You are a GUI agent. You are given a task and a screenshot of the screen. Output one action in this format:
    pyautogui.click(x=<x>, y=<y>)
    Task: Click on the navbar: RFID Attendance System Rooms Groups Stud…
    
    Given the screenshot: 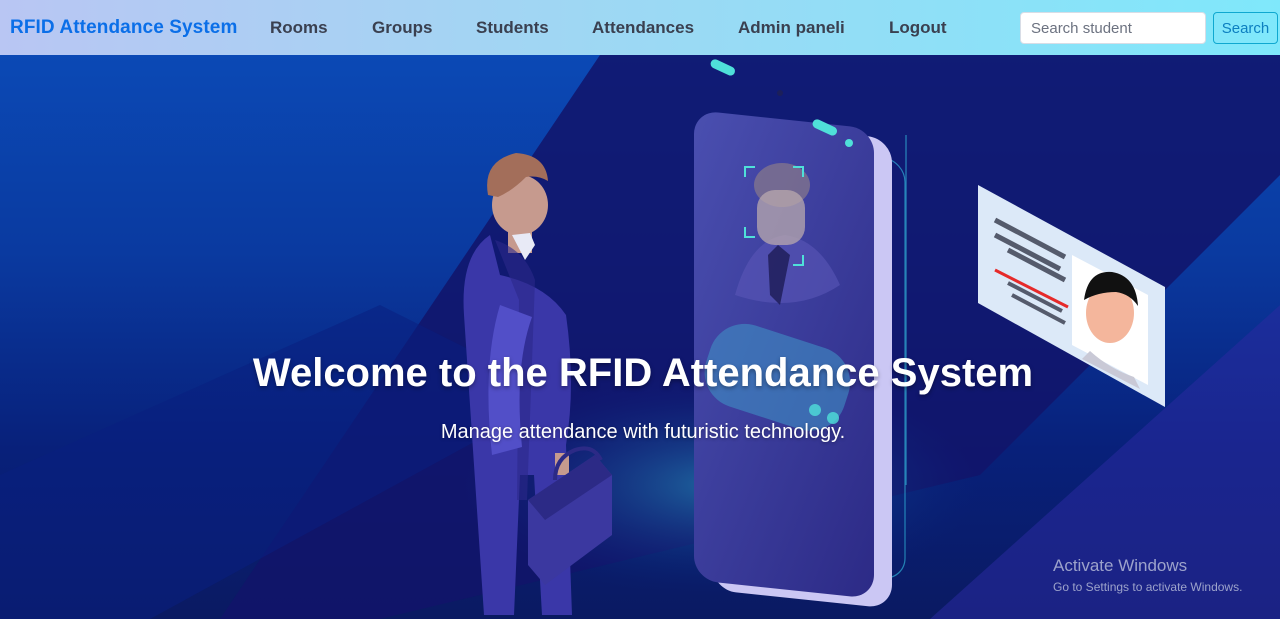 What is the action you would take?
    pyautogui.click(x=640, y=27)
    